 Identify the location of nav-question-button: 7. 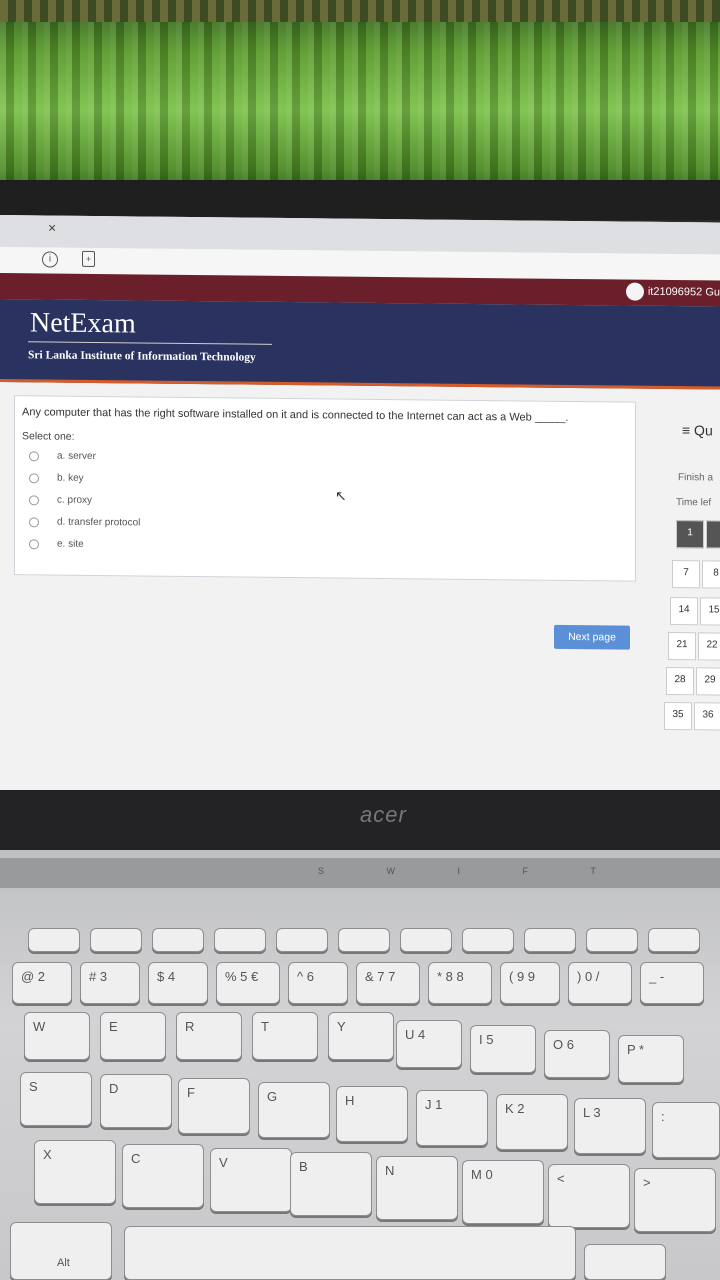
(686, 574).